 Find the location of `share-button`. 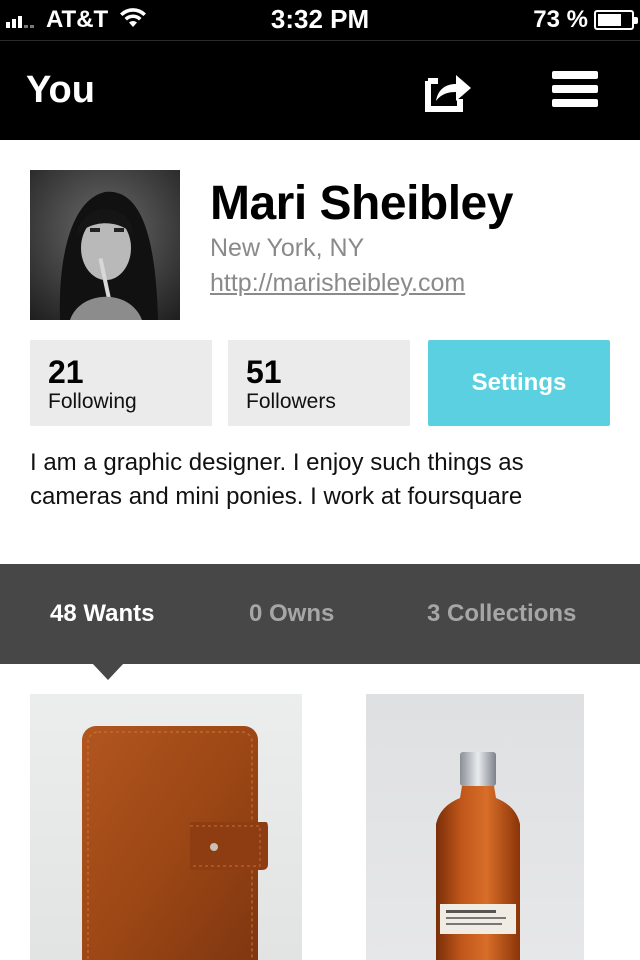

share-button is located at coordinates (449, 91).